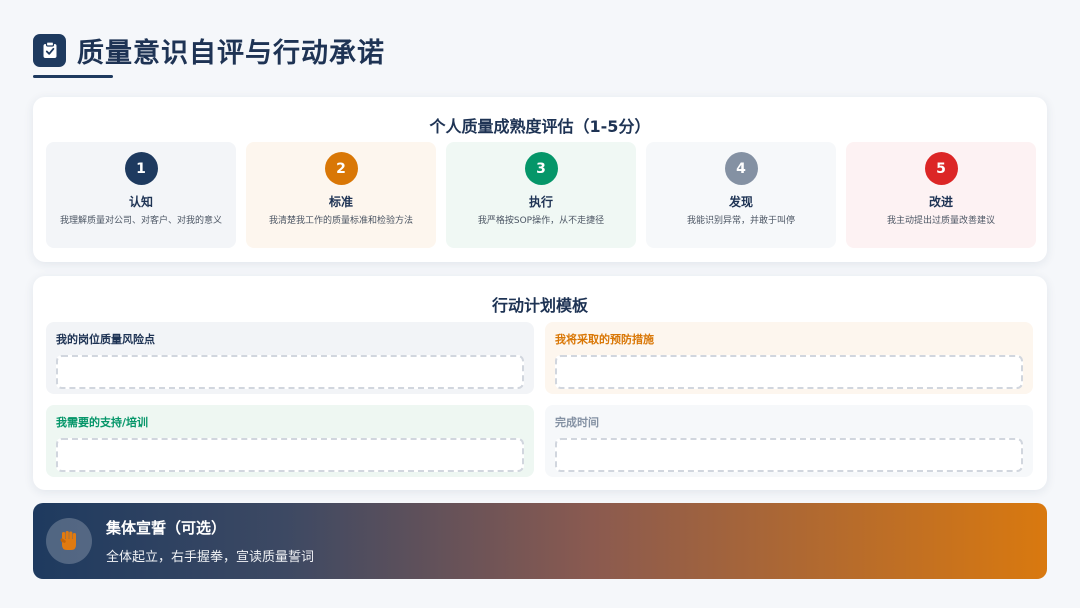 The width and height of the screenshot is (1080, 608). I want to click on level-card-1: 1 认知 我理解质量对公司、对客户、对我的意义, so click(141, 195).